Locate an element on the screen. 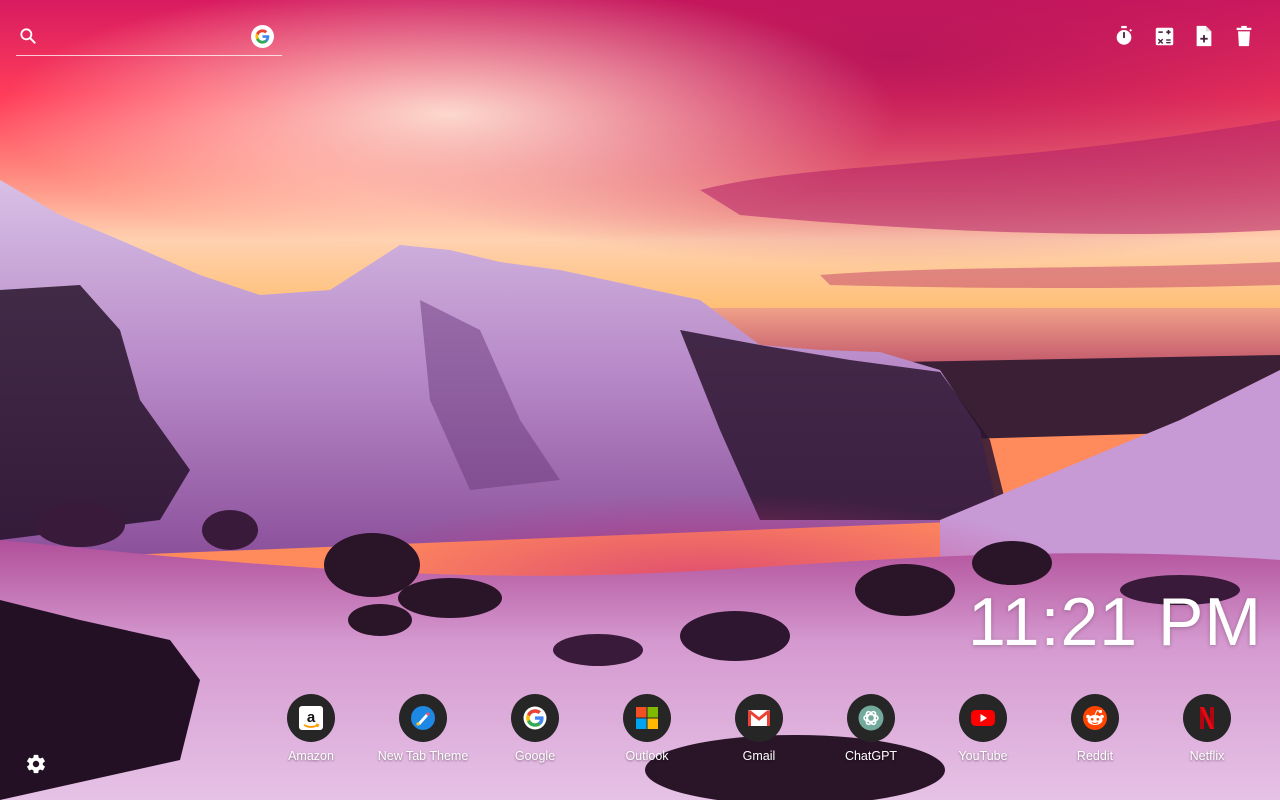 The image size is (1280, 800). search-icon is located at coordinates (28, 36).